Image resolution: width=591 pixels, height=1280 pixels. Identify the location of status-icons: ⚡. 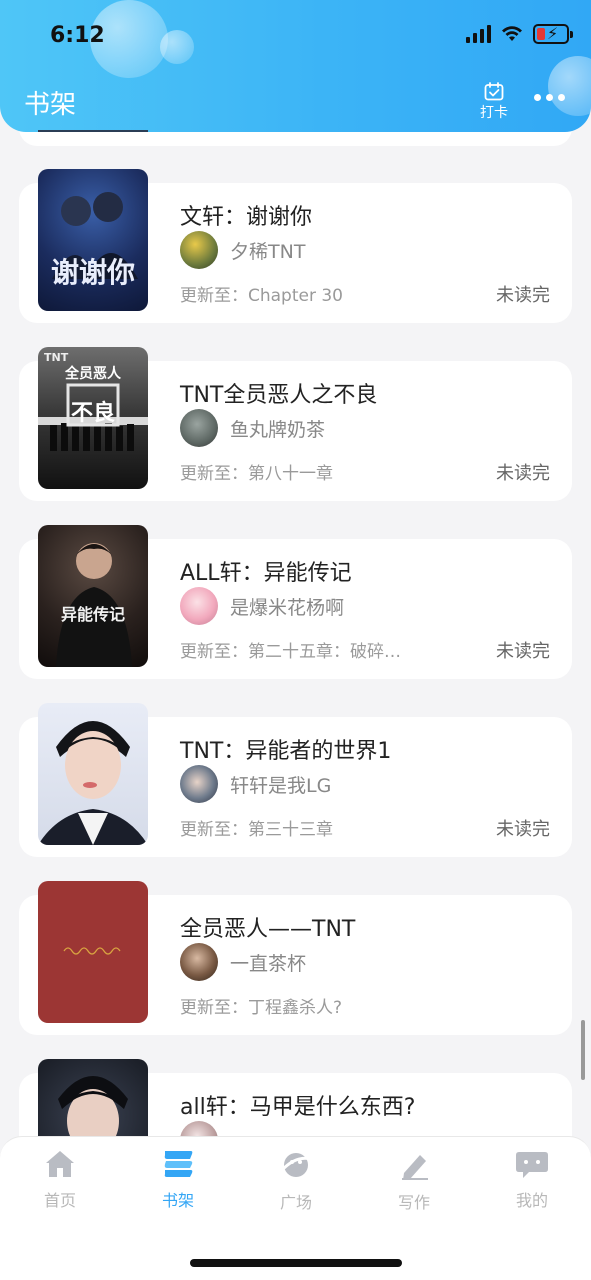
(519, 34).